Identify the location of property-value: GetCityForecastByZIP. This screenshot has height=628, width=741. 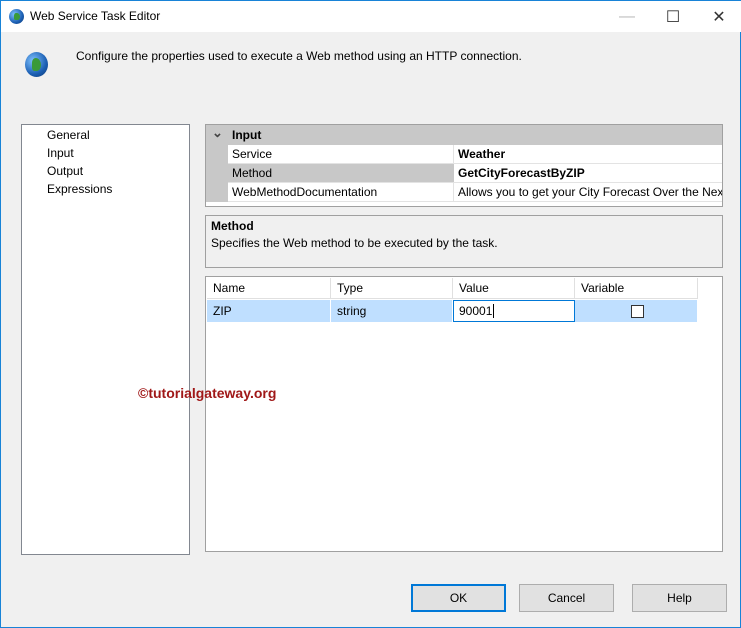
(588, 173).